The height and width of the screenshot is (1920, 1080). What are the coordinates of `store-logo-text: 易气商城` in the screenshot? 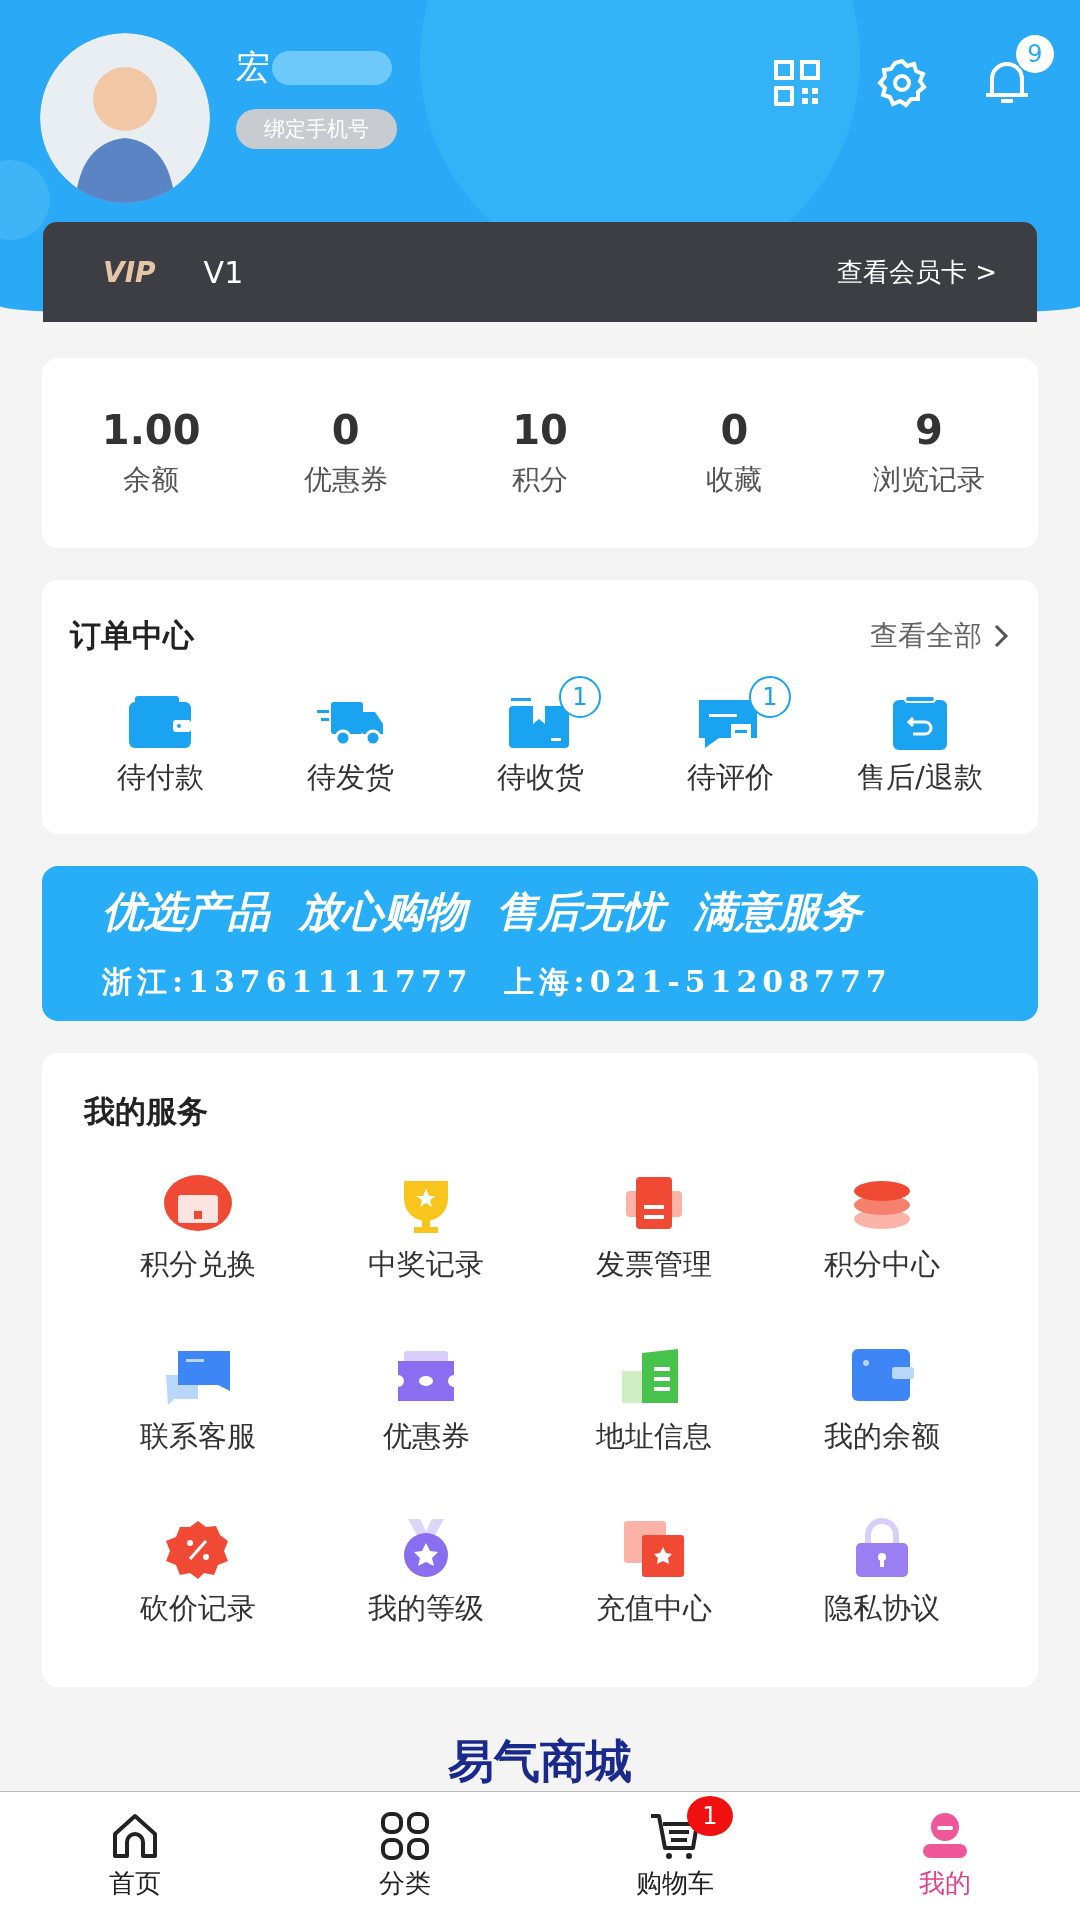 It's located at (540, 1761).